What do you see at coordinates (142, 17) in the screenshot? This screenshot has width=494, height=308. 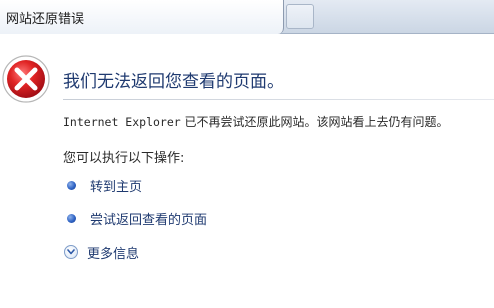 I see `tab-site-restore-error: 网站还原错误` at bounding box center [142, 17].